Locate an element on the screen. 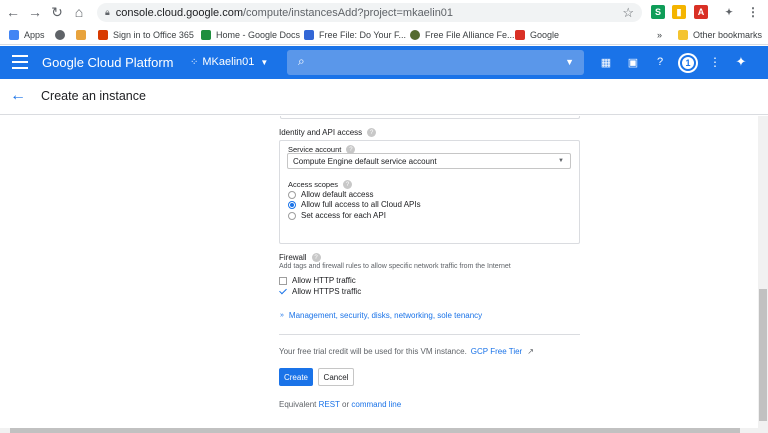 This screenshot has width=768, height=433. bookmark-office: Sign in to Office 365 is located at coordinates (146, 35).